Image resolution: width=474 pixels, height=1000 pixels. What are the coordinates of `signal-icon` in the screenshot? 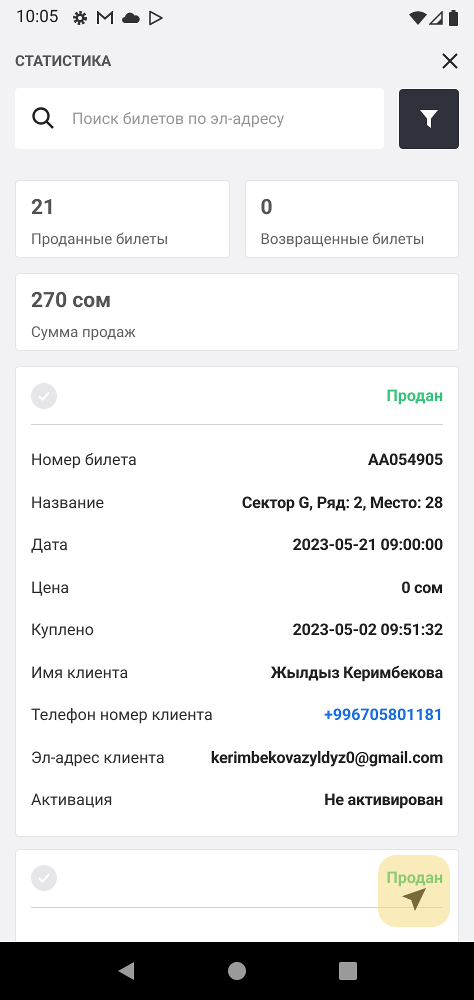 It's located at (436, 18).